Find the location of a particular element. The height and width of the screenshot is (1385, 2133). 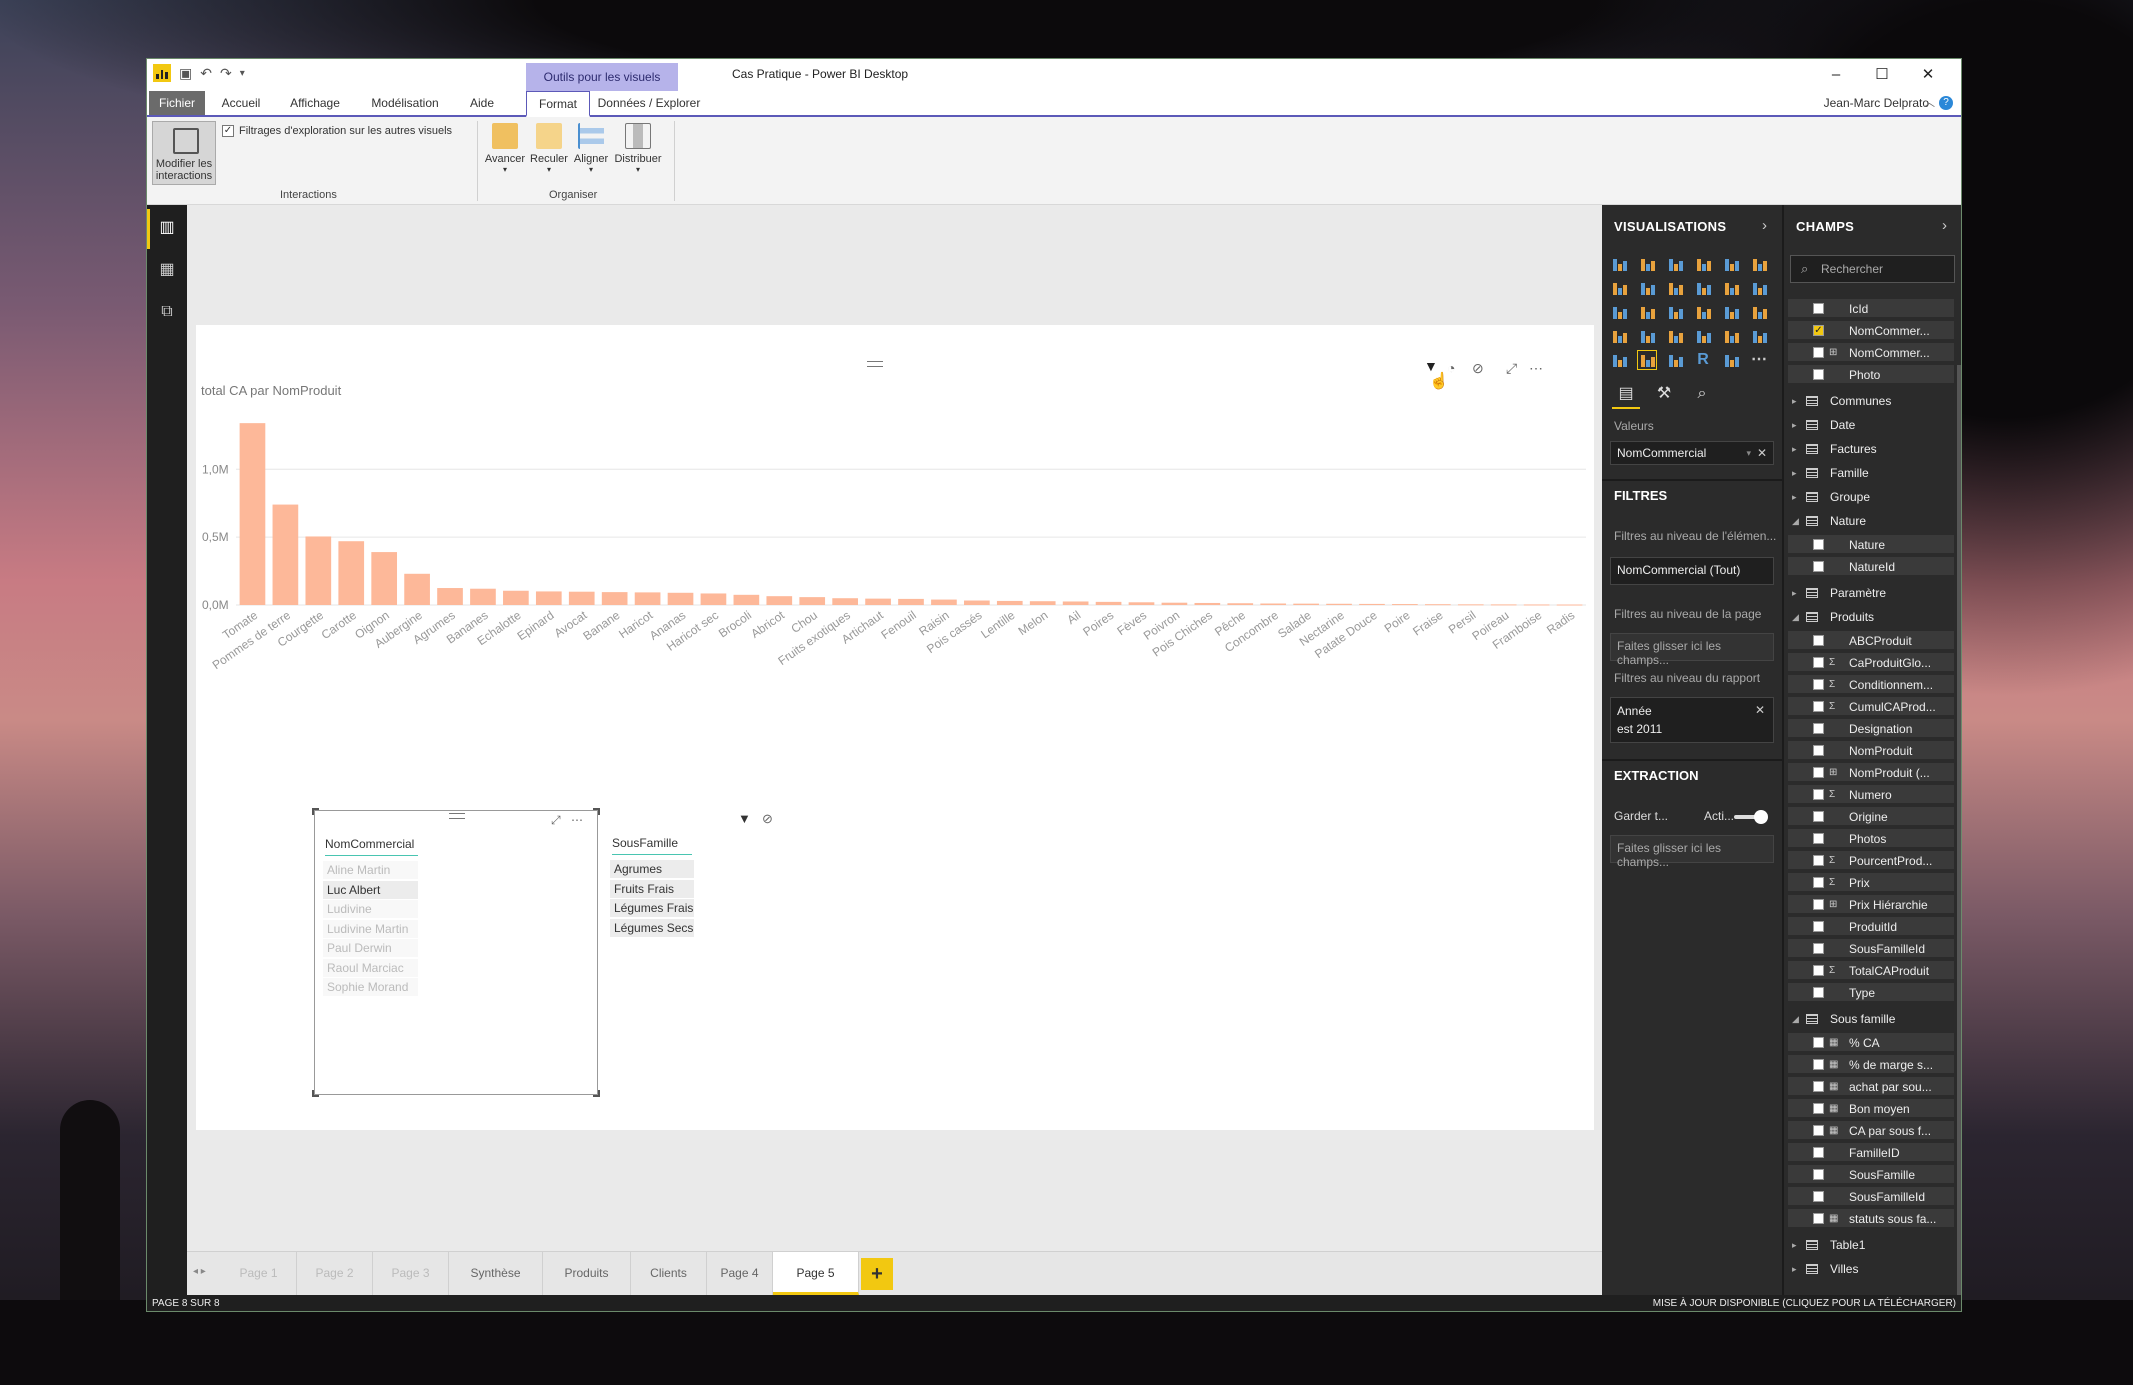

slicer-item: Fruits Frais is located at coordinates (652, 888).